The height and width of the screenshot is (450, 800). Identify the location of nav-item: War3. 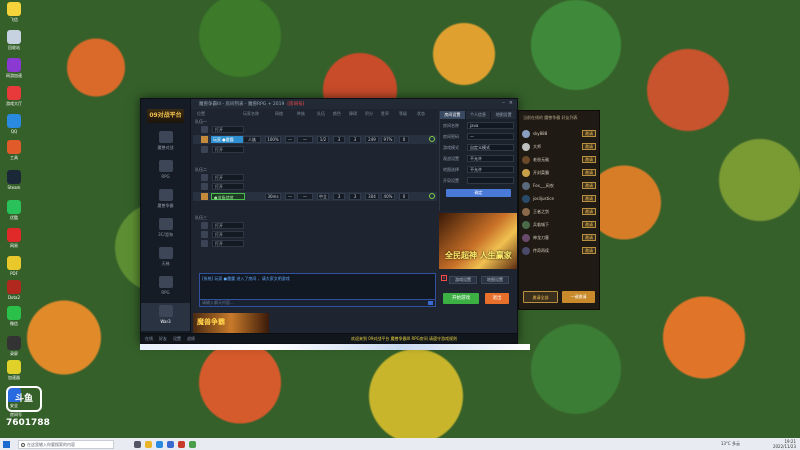
(165, 317).